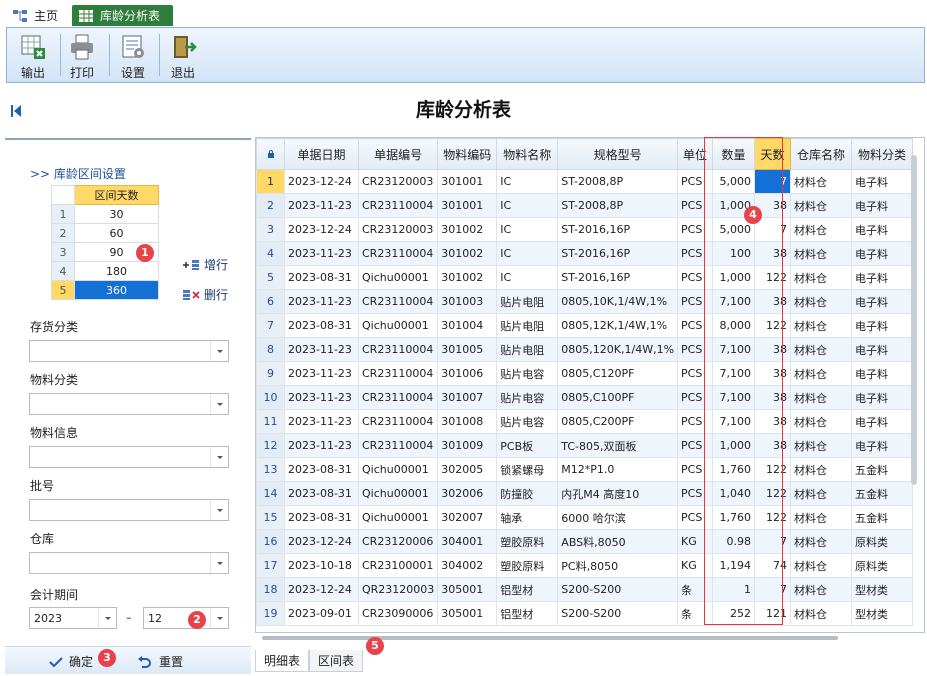  Describe the element at coordinates (527, 493) in the screenshot. I see `table-cell: 防撞胶` at that location.